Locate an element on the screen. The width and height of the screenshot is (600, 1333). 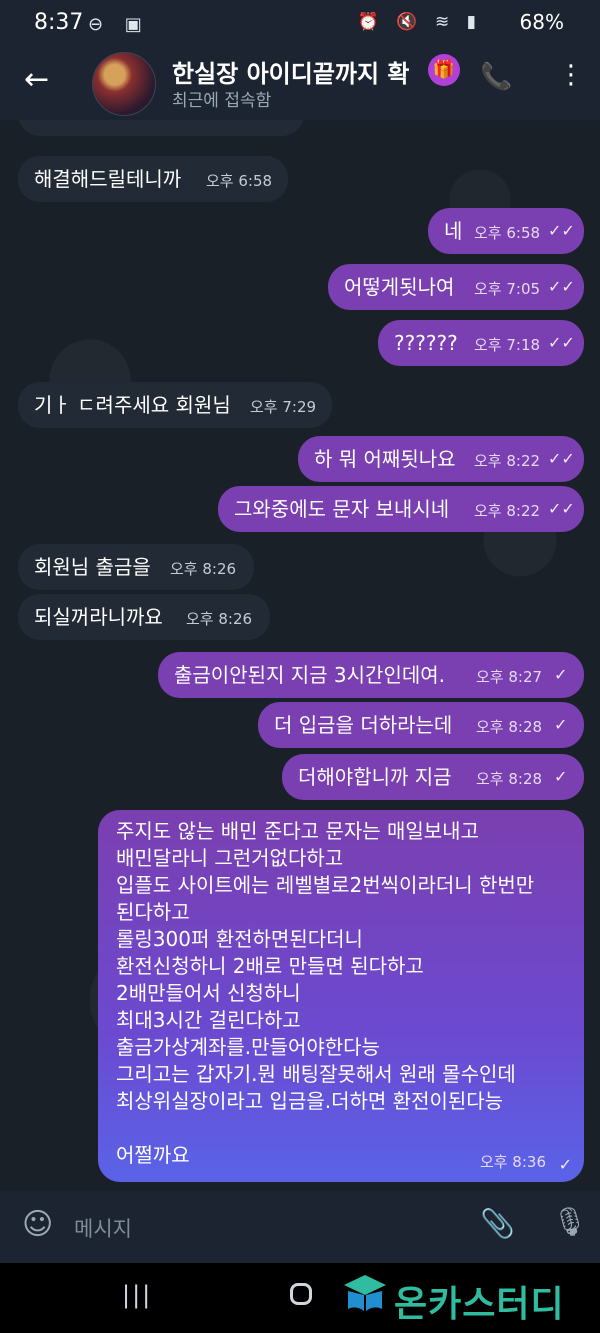
message-incoming: 회원님 출금을 오후 8:26 is located at coordinates (136, 567).